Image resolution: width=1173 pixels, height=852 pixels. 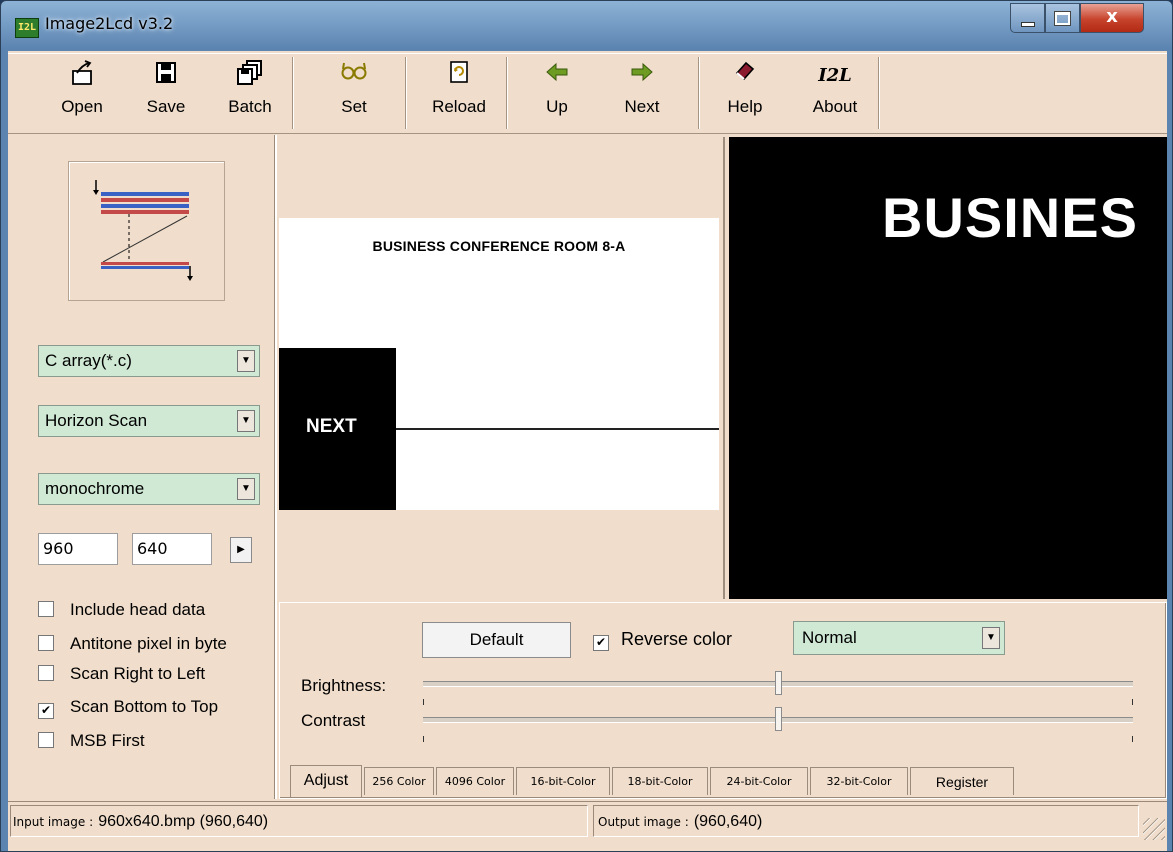 What do you see at coordinates (1027, 24) in the screenshot?
I see `minimize-icon` at bounding box center [1027, 24].